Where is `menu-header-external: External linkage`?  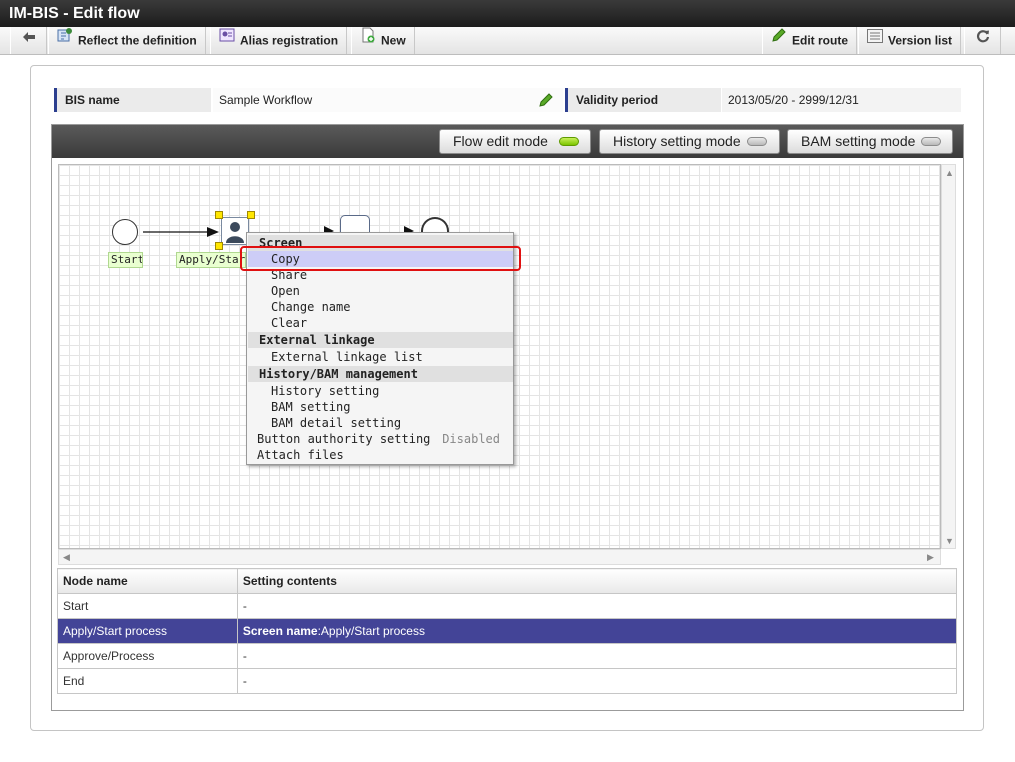
menu-header-external: External linkage is located at coordinates (380, 340).